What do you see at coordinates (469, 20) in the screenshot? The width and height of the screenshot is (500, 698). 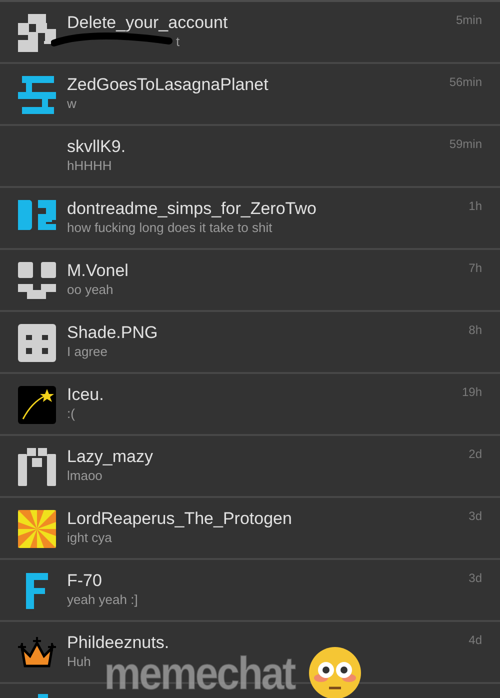 I see `timestamp: 5min` at bounding box center [469, 20].